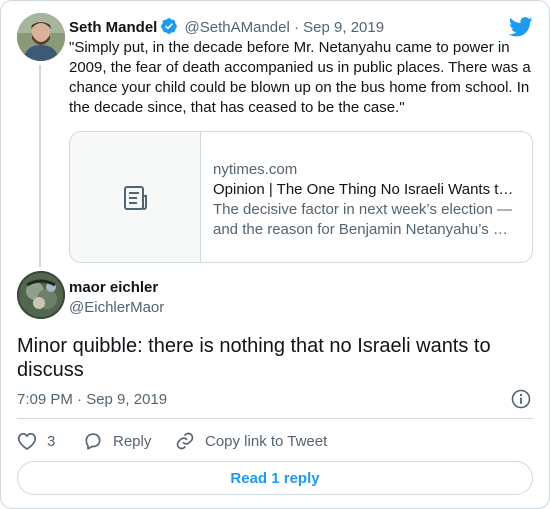 The width and height of the screenshot is (550, 509). I want to click on tweet-date: Sep 9, 2019, so click(343, 27).